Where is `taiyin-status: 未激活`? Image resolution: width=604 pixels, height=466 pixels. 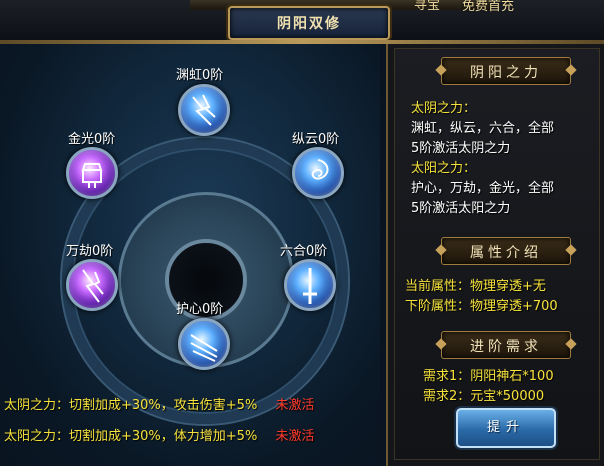
taiyin-status: 未激活 is located at coordinates (295, 405).